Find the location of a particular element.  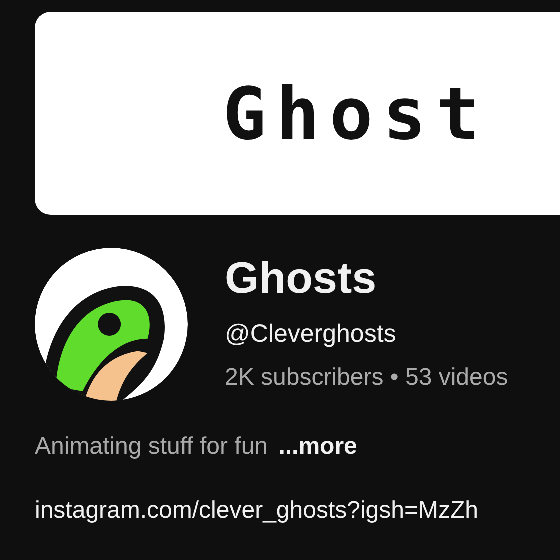

more-link: ...more is located at coordinates (318, 446).